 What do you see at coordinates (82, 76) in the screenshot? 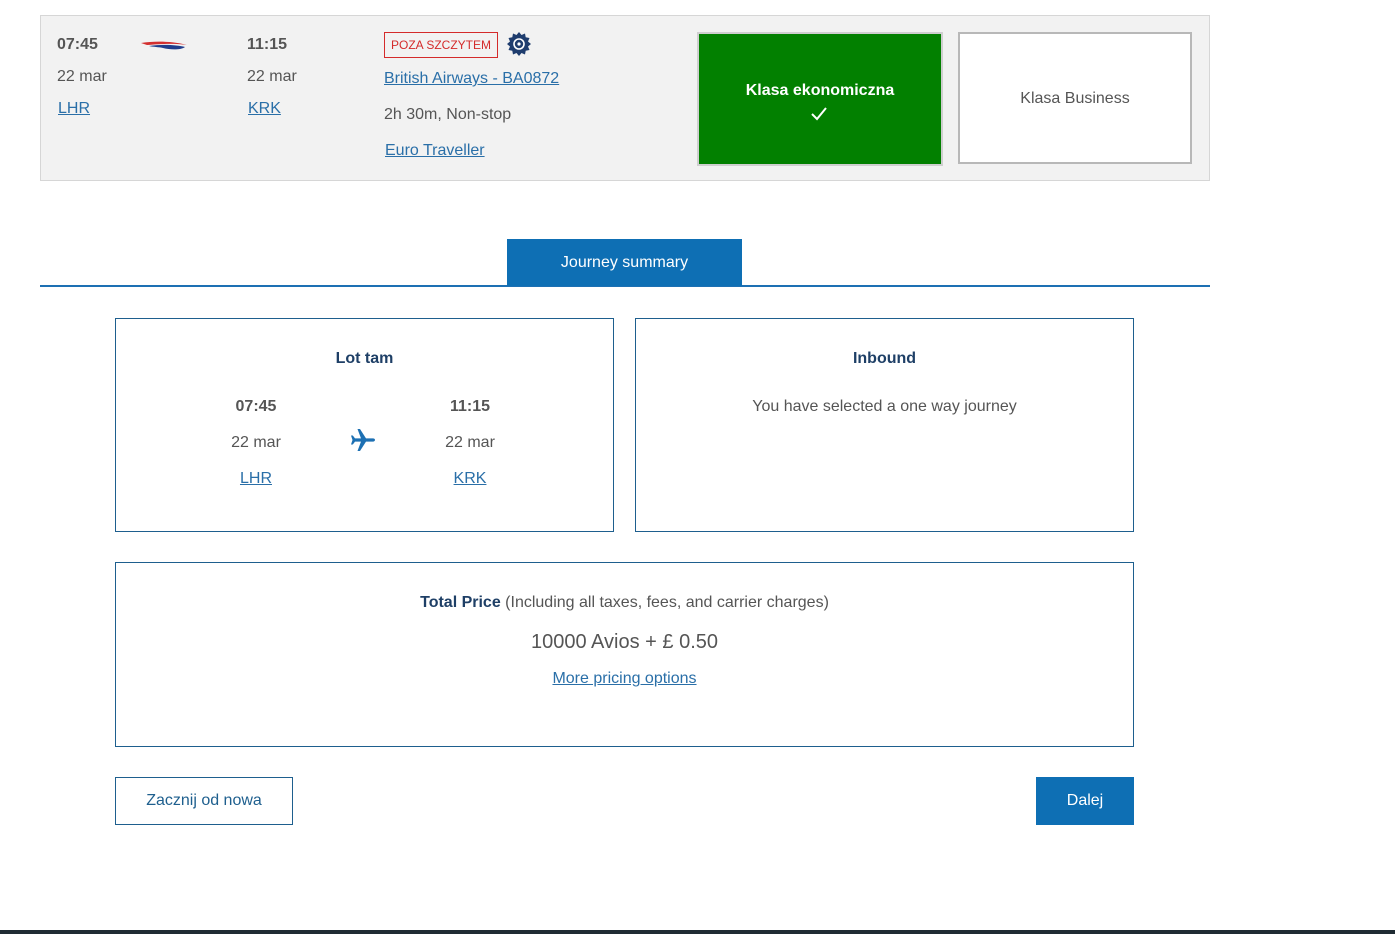
I see `depart-date: 22 mar` at bounding box center [82, 76].